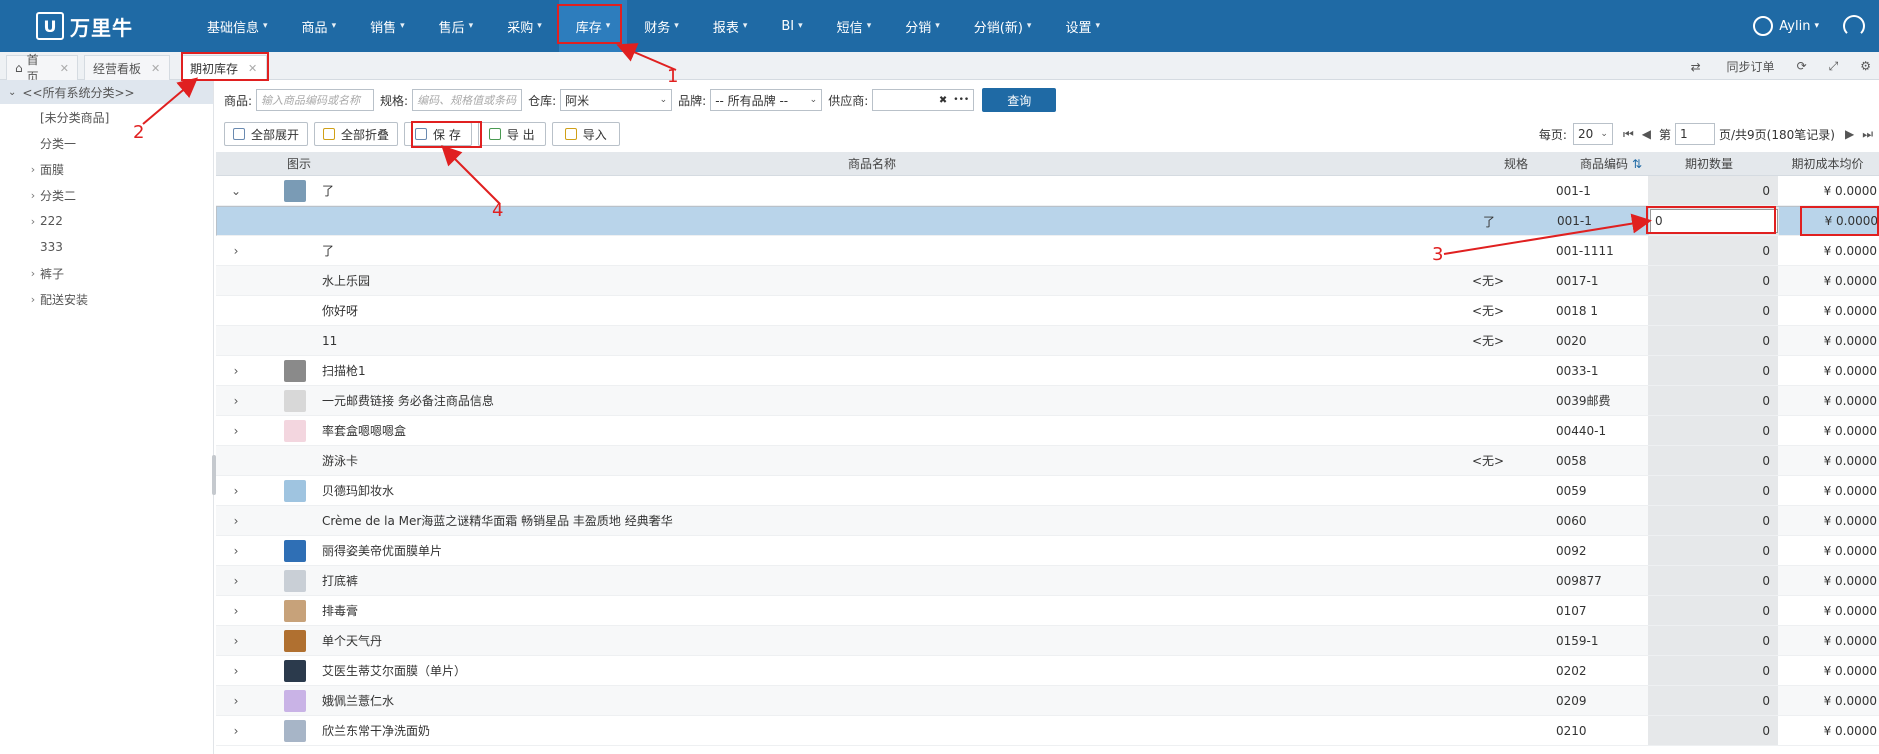 Image resolution: width=1879 pixels, height=754 pixels. What do you see at coordinates (1003, 26) in the screenshot?
I see `nav-item-distribution-new: 分销(新) ▾` at bounding box center [1003, 26].